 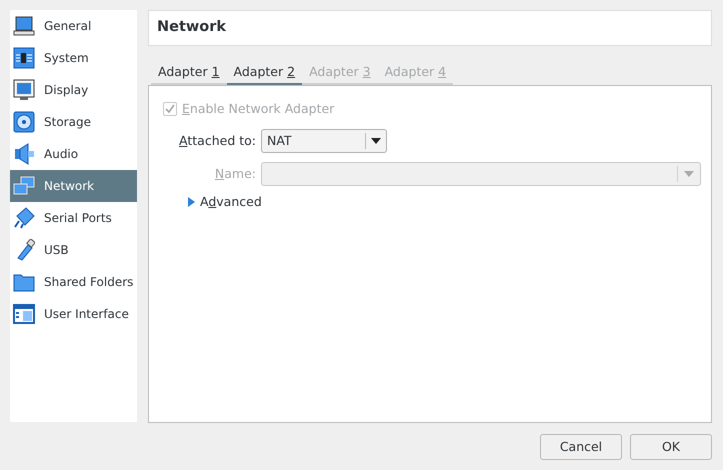 What do you see at coordinates (73, 154) in the screenshot?
I see `sidebar-item: Audio` at bounding box center [73, 154].